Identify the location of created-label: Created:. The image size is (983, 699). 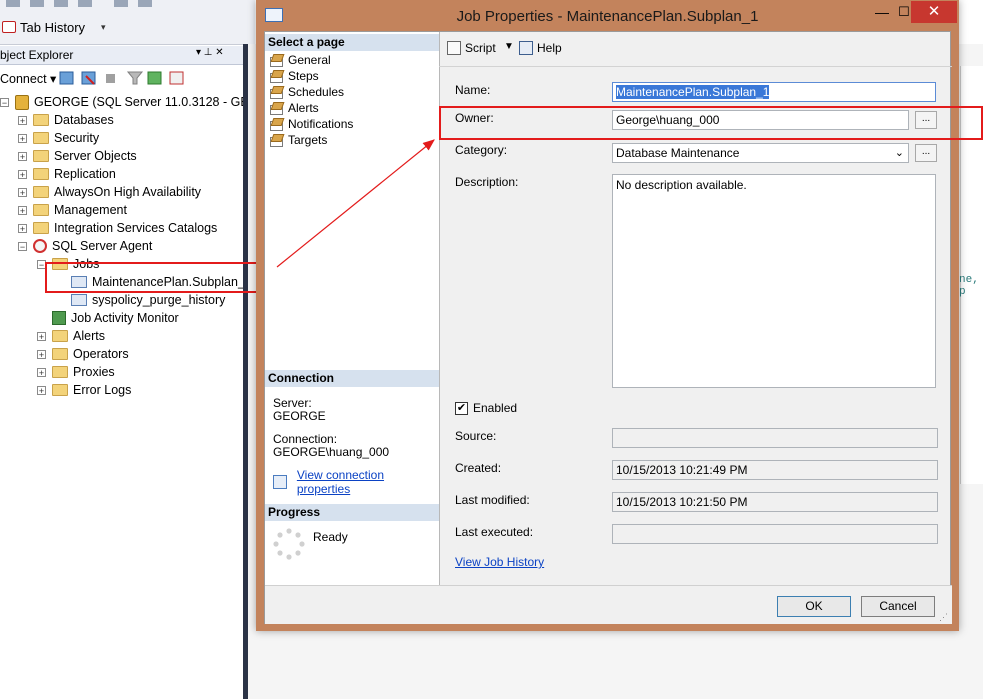
(478, 468).